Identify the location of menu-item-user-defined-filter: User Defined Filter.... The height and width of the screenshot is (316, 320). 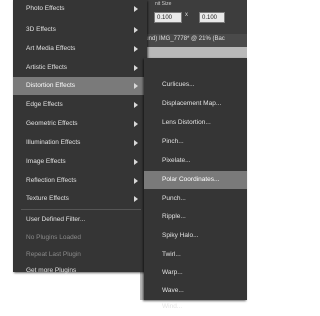
(80, 220).